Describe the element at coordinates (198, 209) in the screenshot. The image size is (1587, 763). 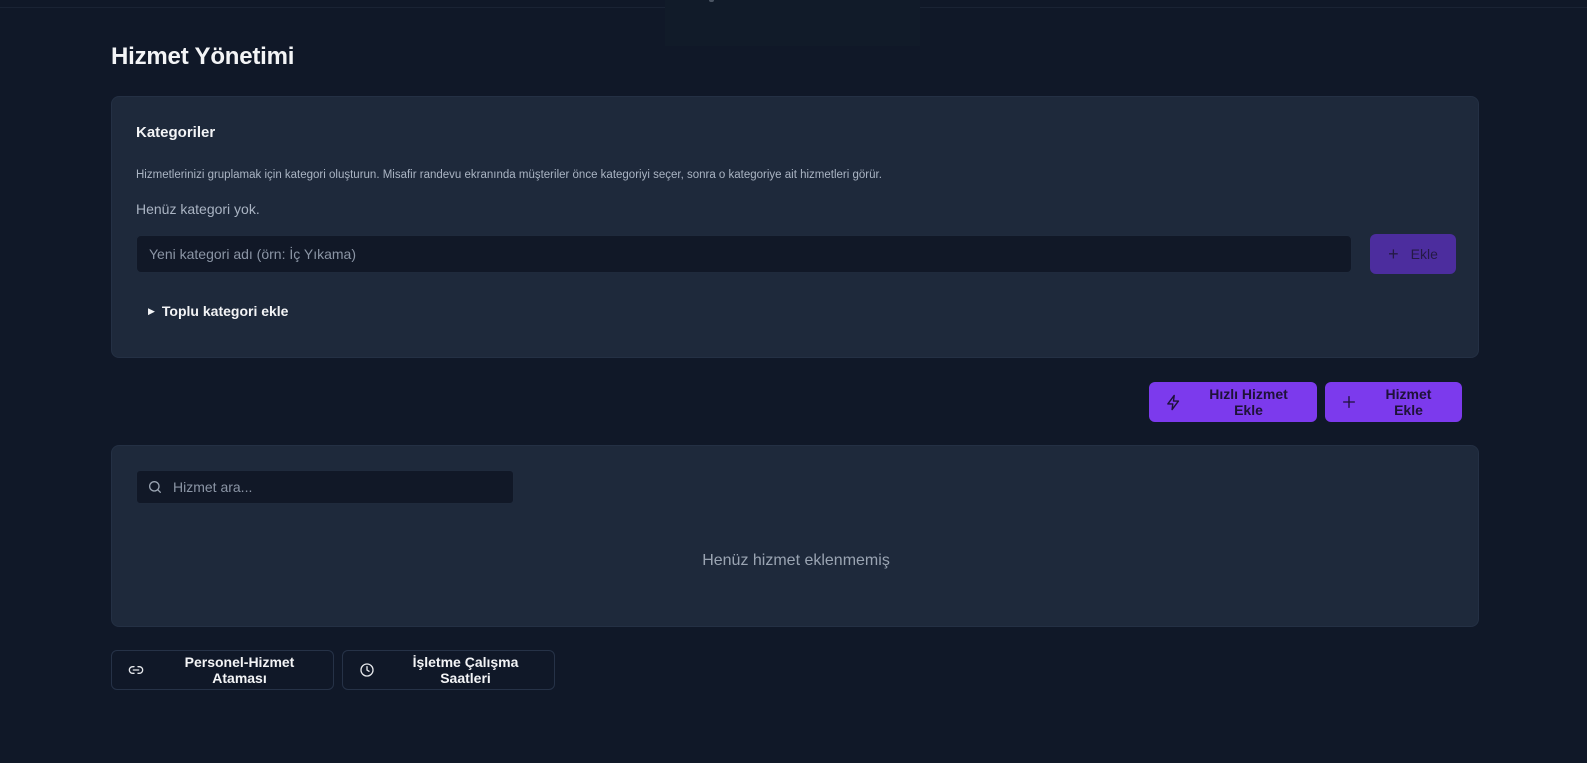
I see `categories-empty-text: Henüz kategori yok.` at that location.